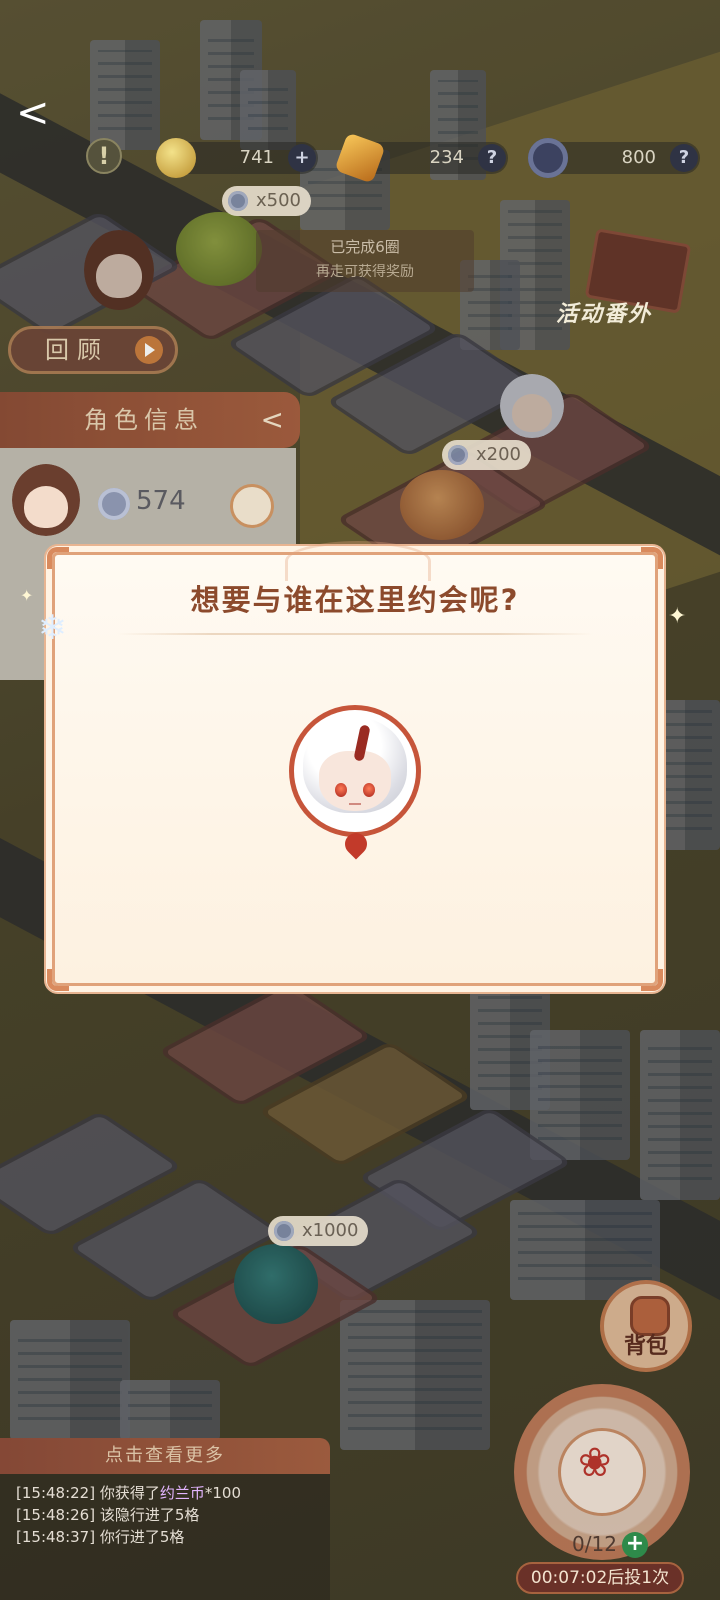 This screenshot has height=1600, width=720. I want to click on white-hair-character-avatar, so click(355, 782).